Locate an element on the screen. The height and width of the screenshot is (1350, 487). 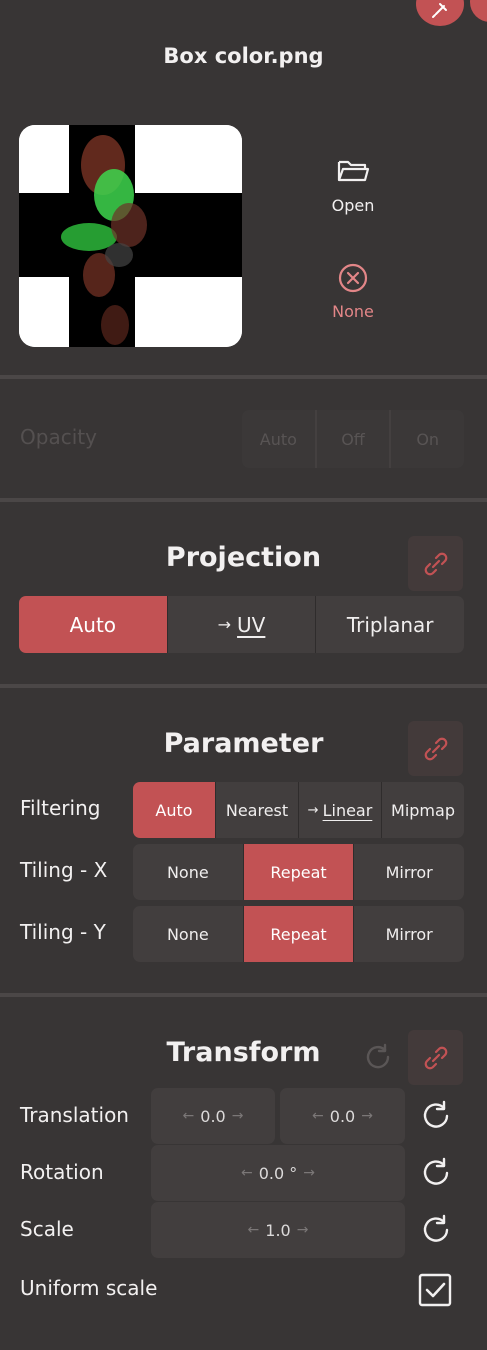
parameter-link-button is located at coordinates (435, 748).